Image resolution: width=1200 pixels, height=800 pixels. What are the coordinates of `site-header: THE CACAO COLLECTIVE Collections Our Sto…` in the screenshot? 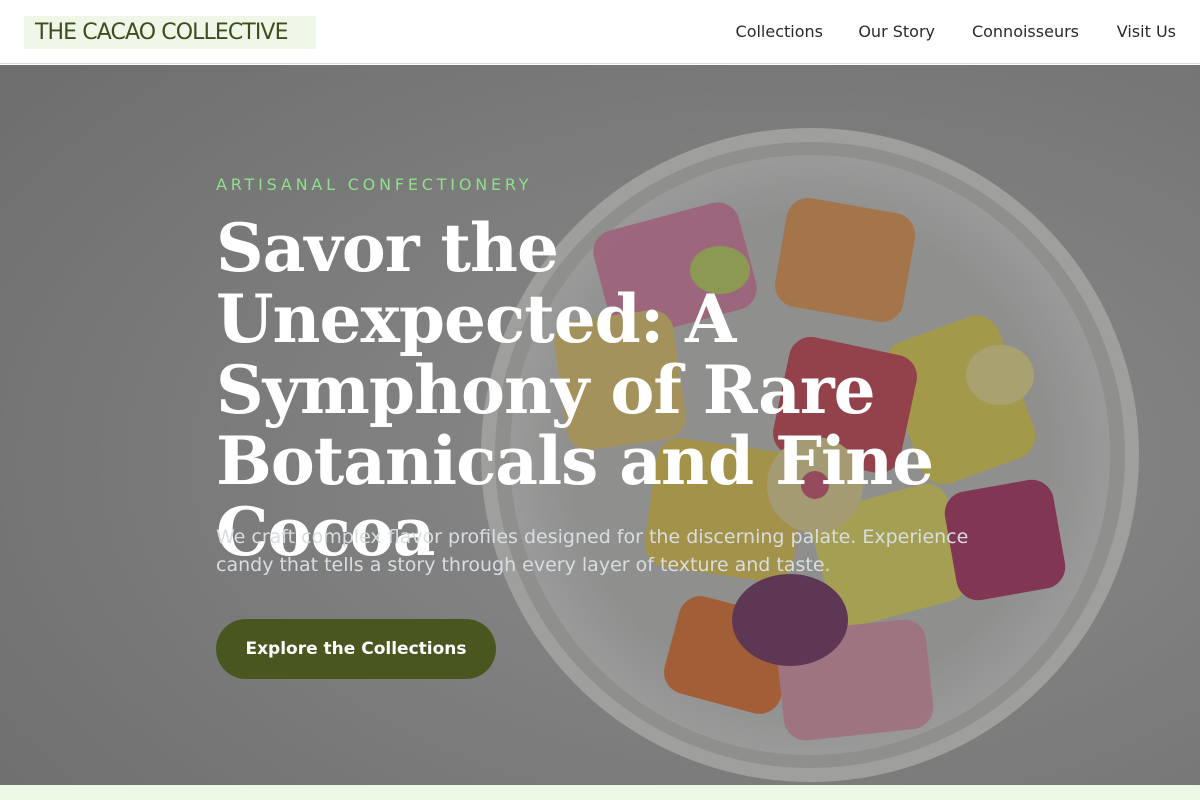 It's located at (600, 32).